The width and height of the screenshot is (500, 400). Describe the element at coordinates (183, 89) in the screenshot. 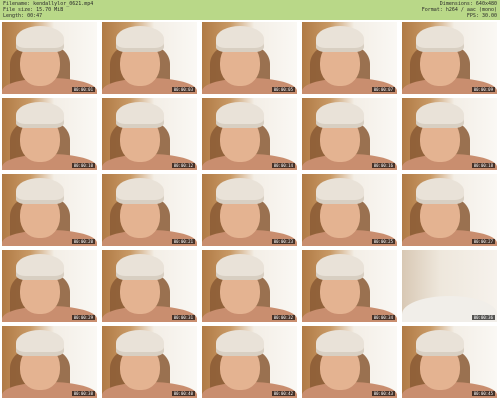

I see `timestamp: 00:00:03` at that location.